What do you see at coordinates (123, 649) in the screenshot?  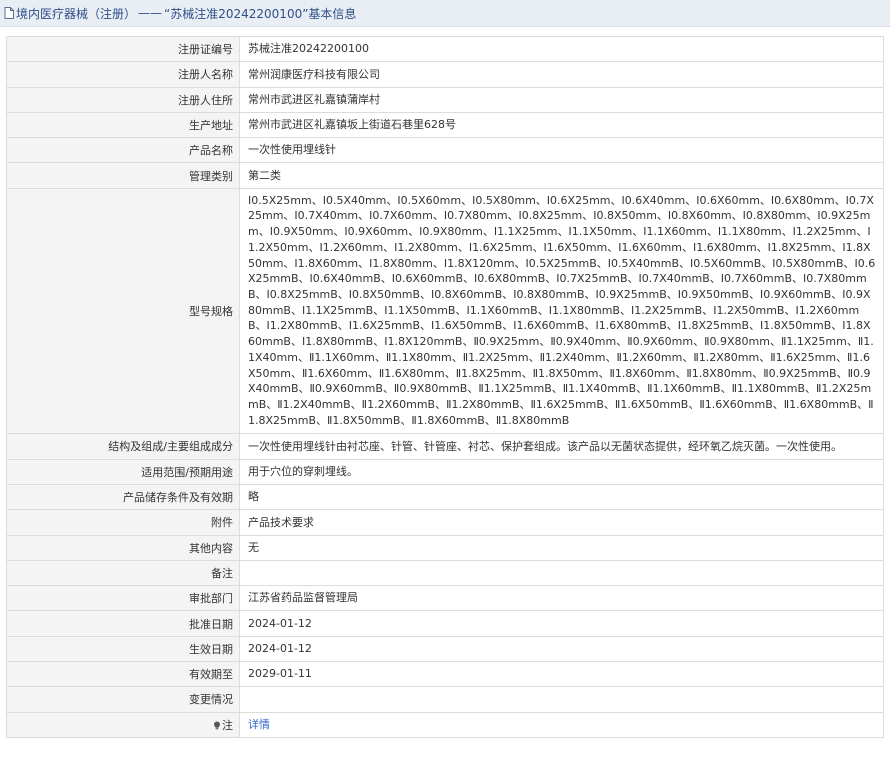 I see `row-label: 生效日期` at bounding box center [123, 649].